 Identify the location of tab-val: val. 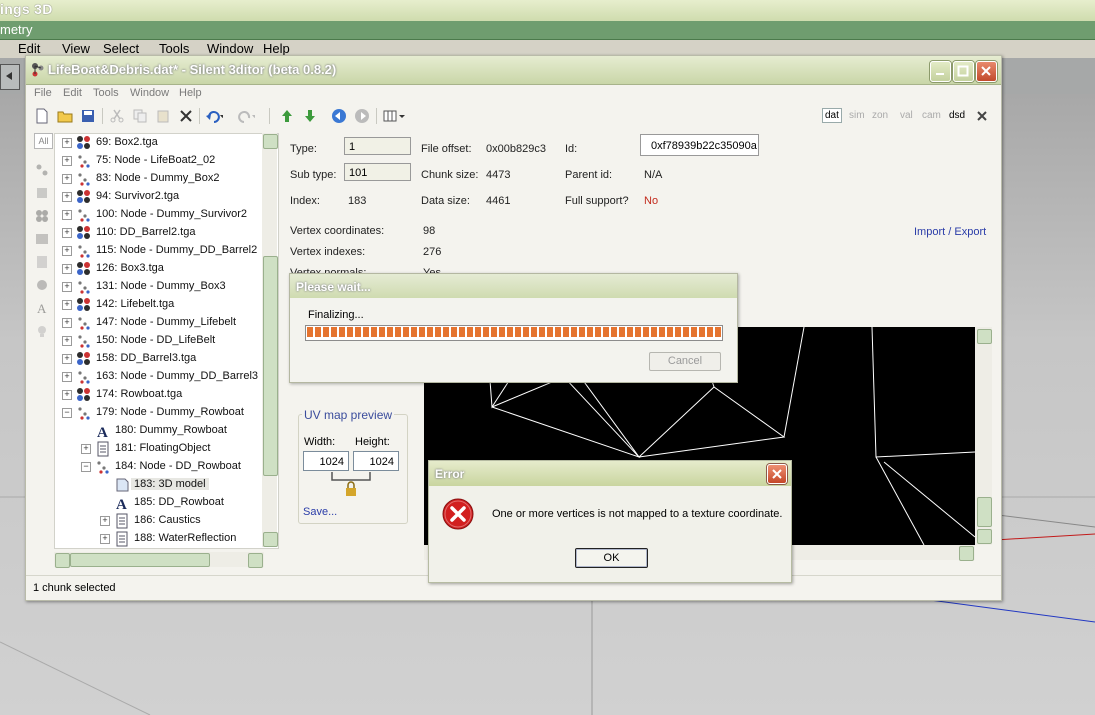
(906, 115).